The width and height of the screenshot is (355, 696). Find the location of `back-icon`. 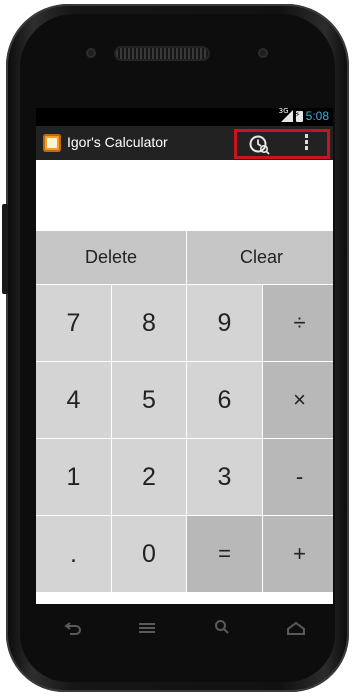

back-icon is located at coordinates (73, 629).